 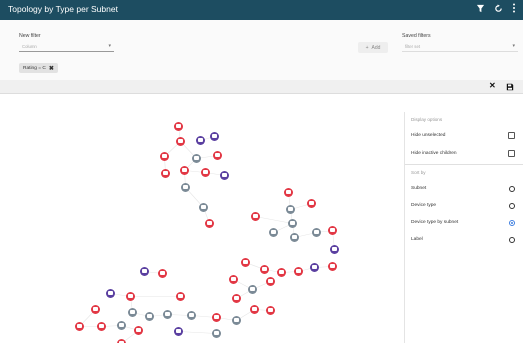 What do you see at coordinates (480, 10) in the screenshot?
I see `filter-icon` at bounding box center [480, 10].